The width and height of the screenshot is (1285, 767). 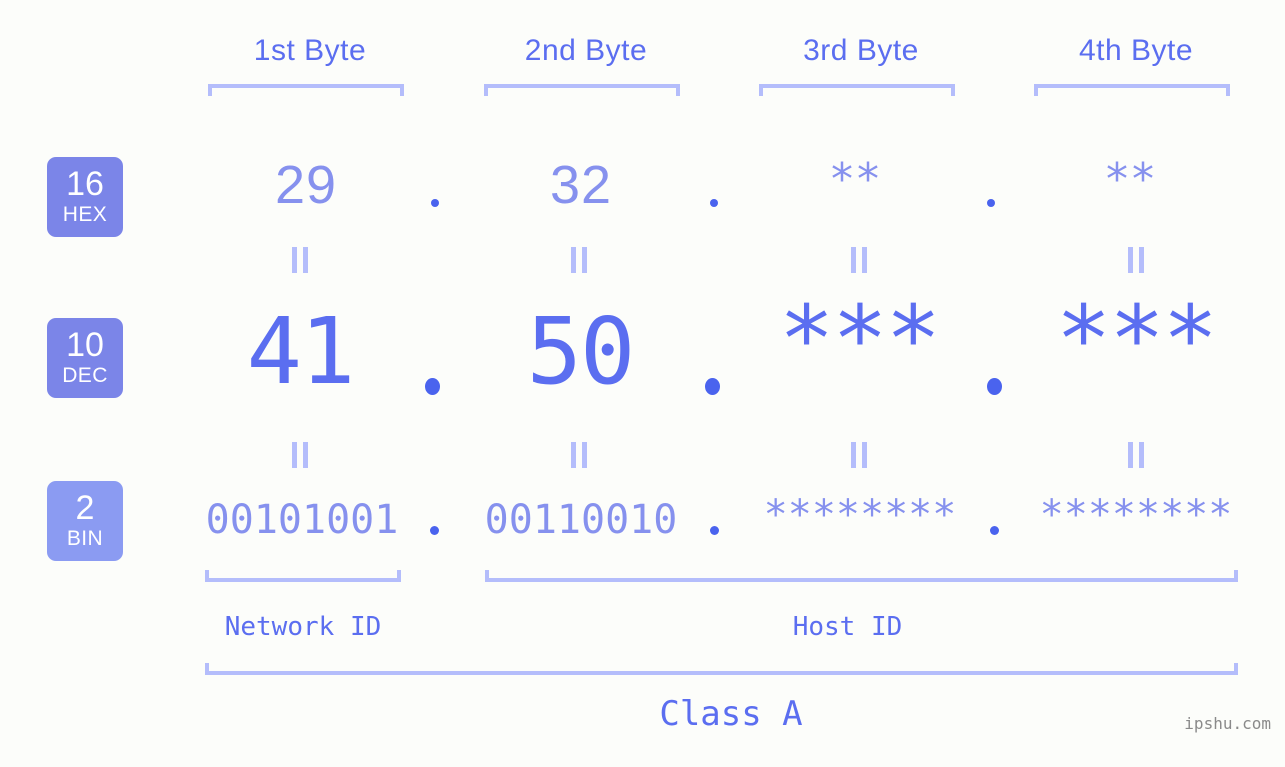 What do you see at coordinates (860, 515) in the screenshot?
I see `bin-byte-value-3: ********` at bounding box center [860, 515].